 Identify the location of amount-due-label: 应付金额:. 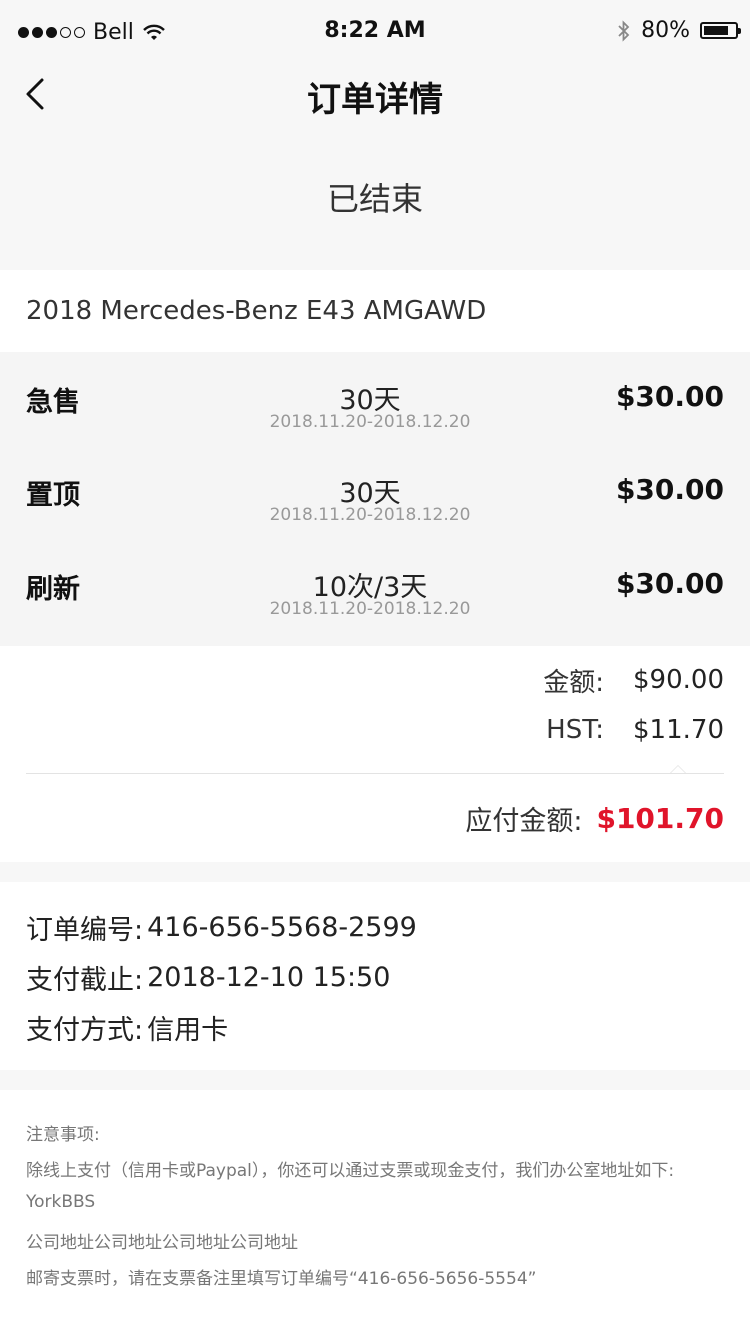
(524, 821).